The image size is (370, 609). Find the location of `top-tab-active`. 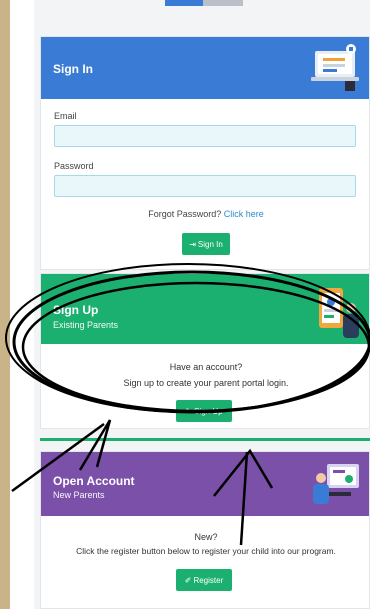

top-tab-active is located at coordinates (184, 3).